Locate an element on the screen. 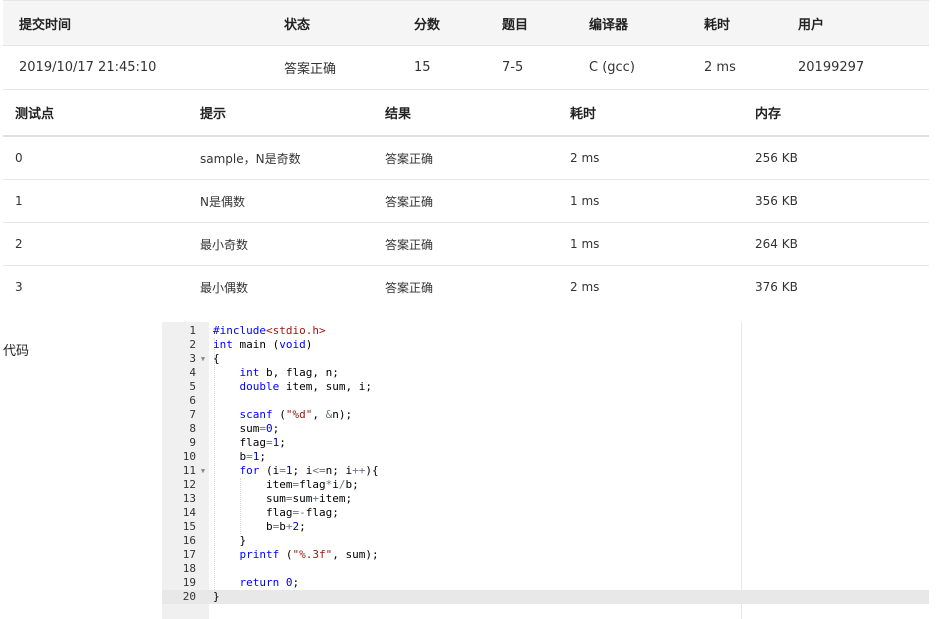  code-text: int b, flag, n; is located at coordinates (289, 372).